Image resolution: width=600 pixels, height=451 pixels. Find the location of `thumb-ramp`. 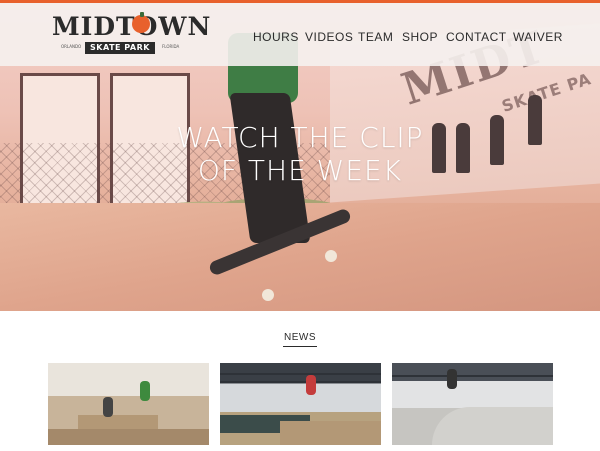

thumb-ramp is located at coordinates (330, 433).